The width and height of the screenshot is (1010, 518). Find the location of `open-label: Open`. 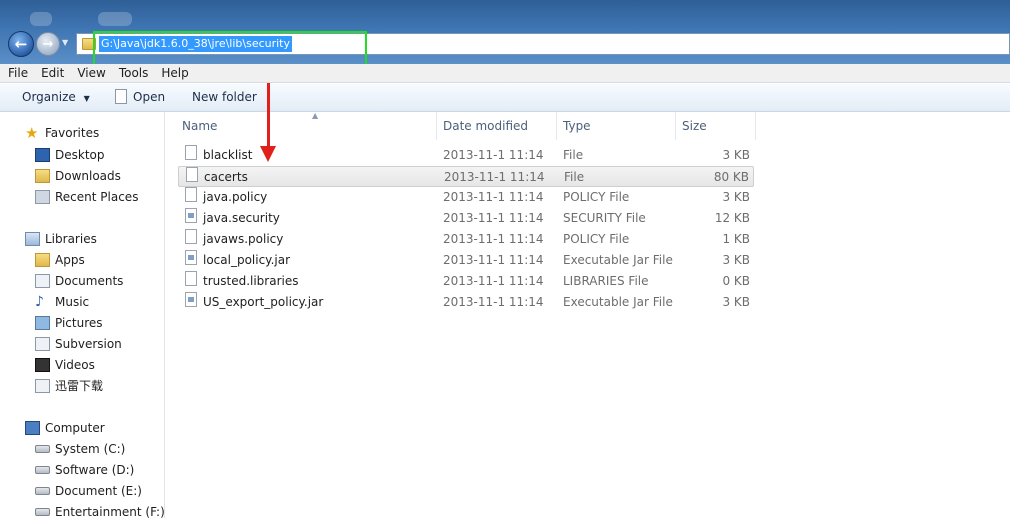

open-label: Open is located at coordinates (149, 97).